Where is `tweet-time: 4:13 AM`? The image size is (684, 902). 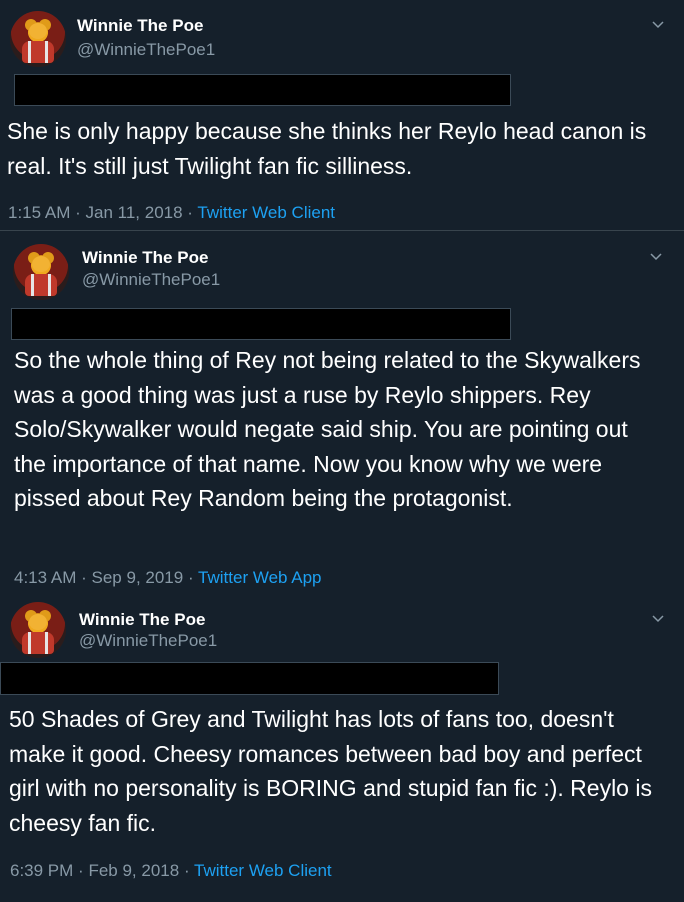 tweet-time: 4:13 AM is located at coordinates (45, 577).